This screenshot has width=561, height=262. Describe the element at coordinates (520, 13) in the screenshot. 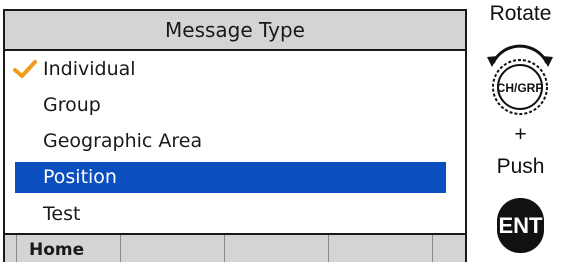

I see `rotate-label: Rotate` at that location.